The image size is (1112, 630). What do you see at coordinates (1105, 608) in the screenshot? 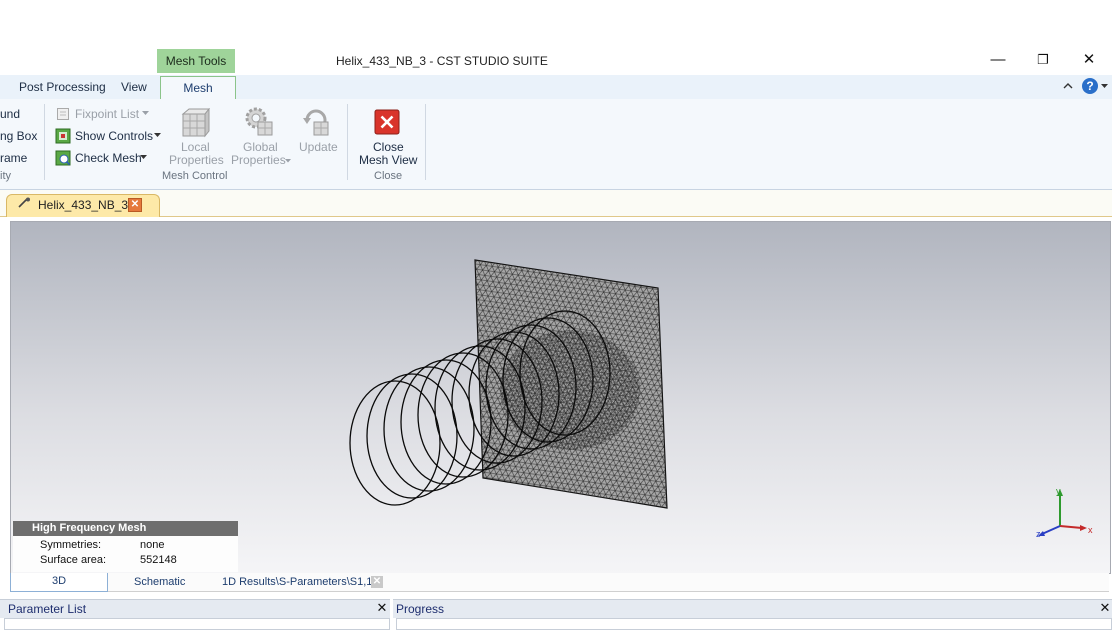
I see `close-progress-button: ✕` at bounding box center [1105, 608].